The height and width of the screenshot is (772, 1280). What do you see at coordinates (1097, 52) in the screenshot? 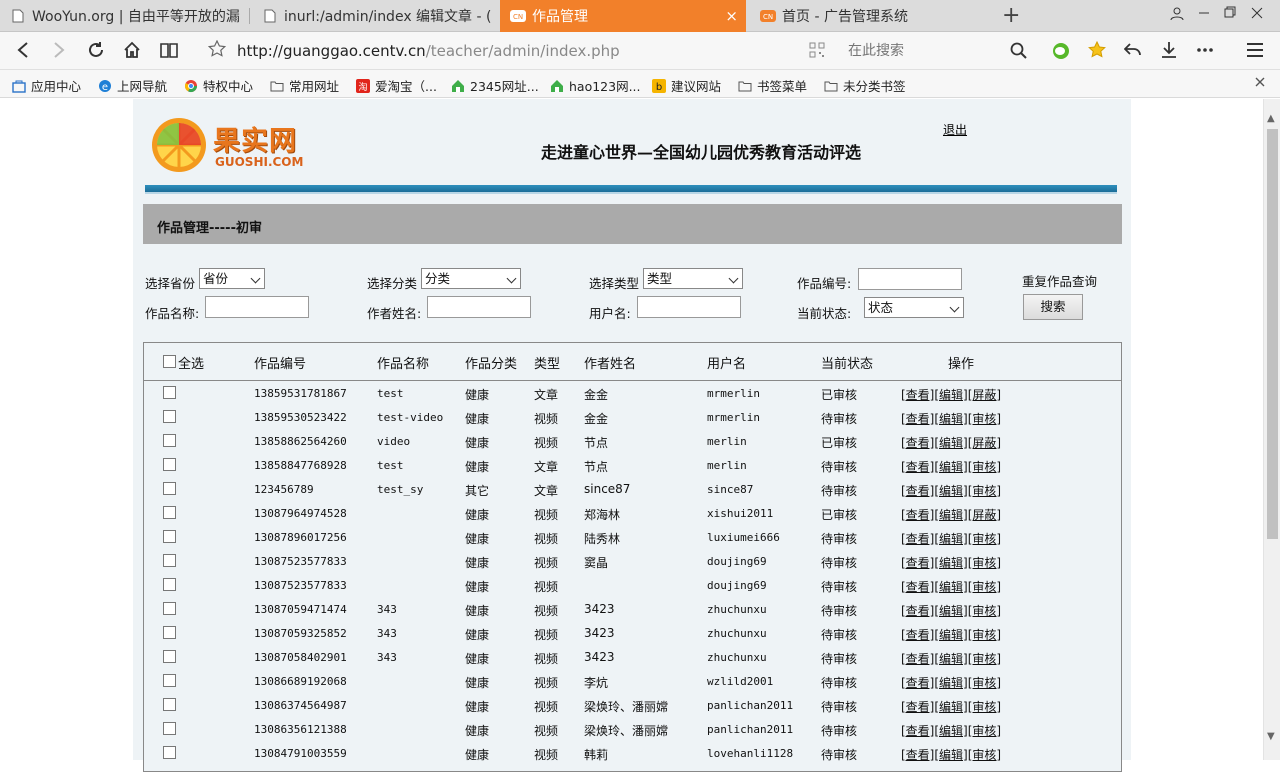
I see `favorites-star-icon` at bounding box center [1097, 52].